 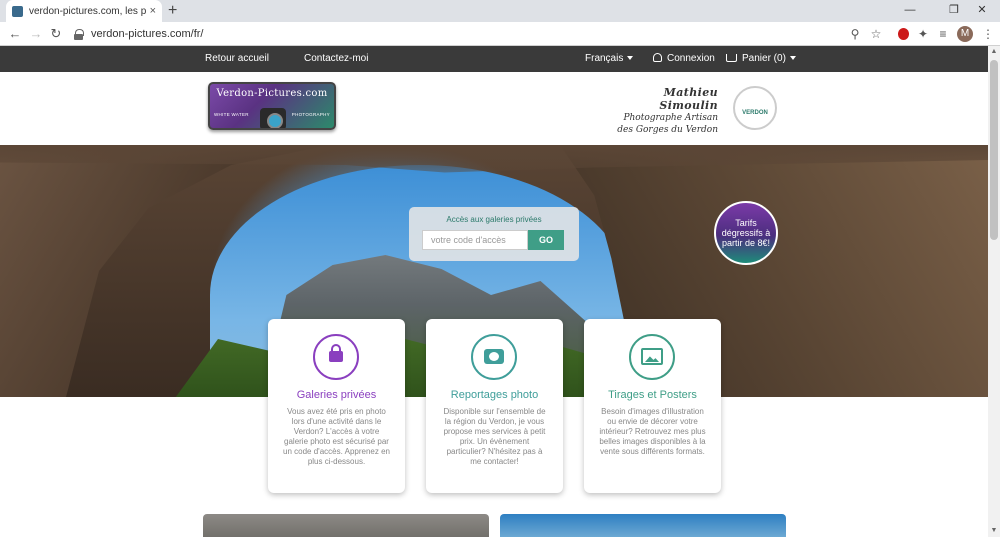 What do you see at coordinates (231, 114) in the screenshot?
I see `logo-subtitle-left: White Water` at bounding box center [231, 114].